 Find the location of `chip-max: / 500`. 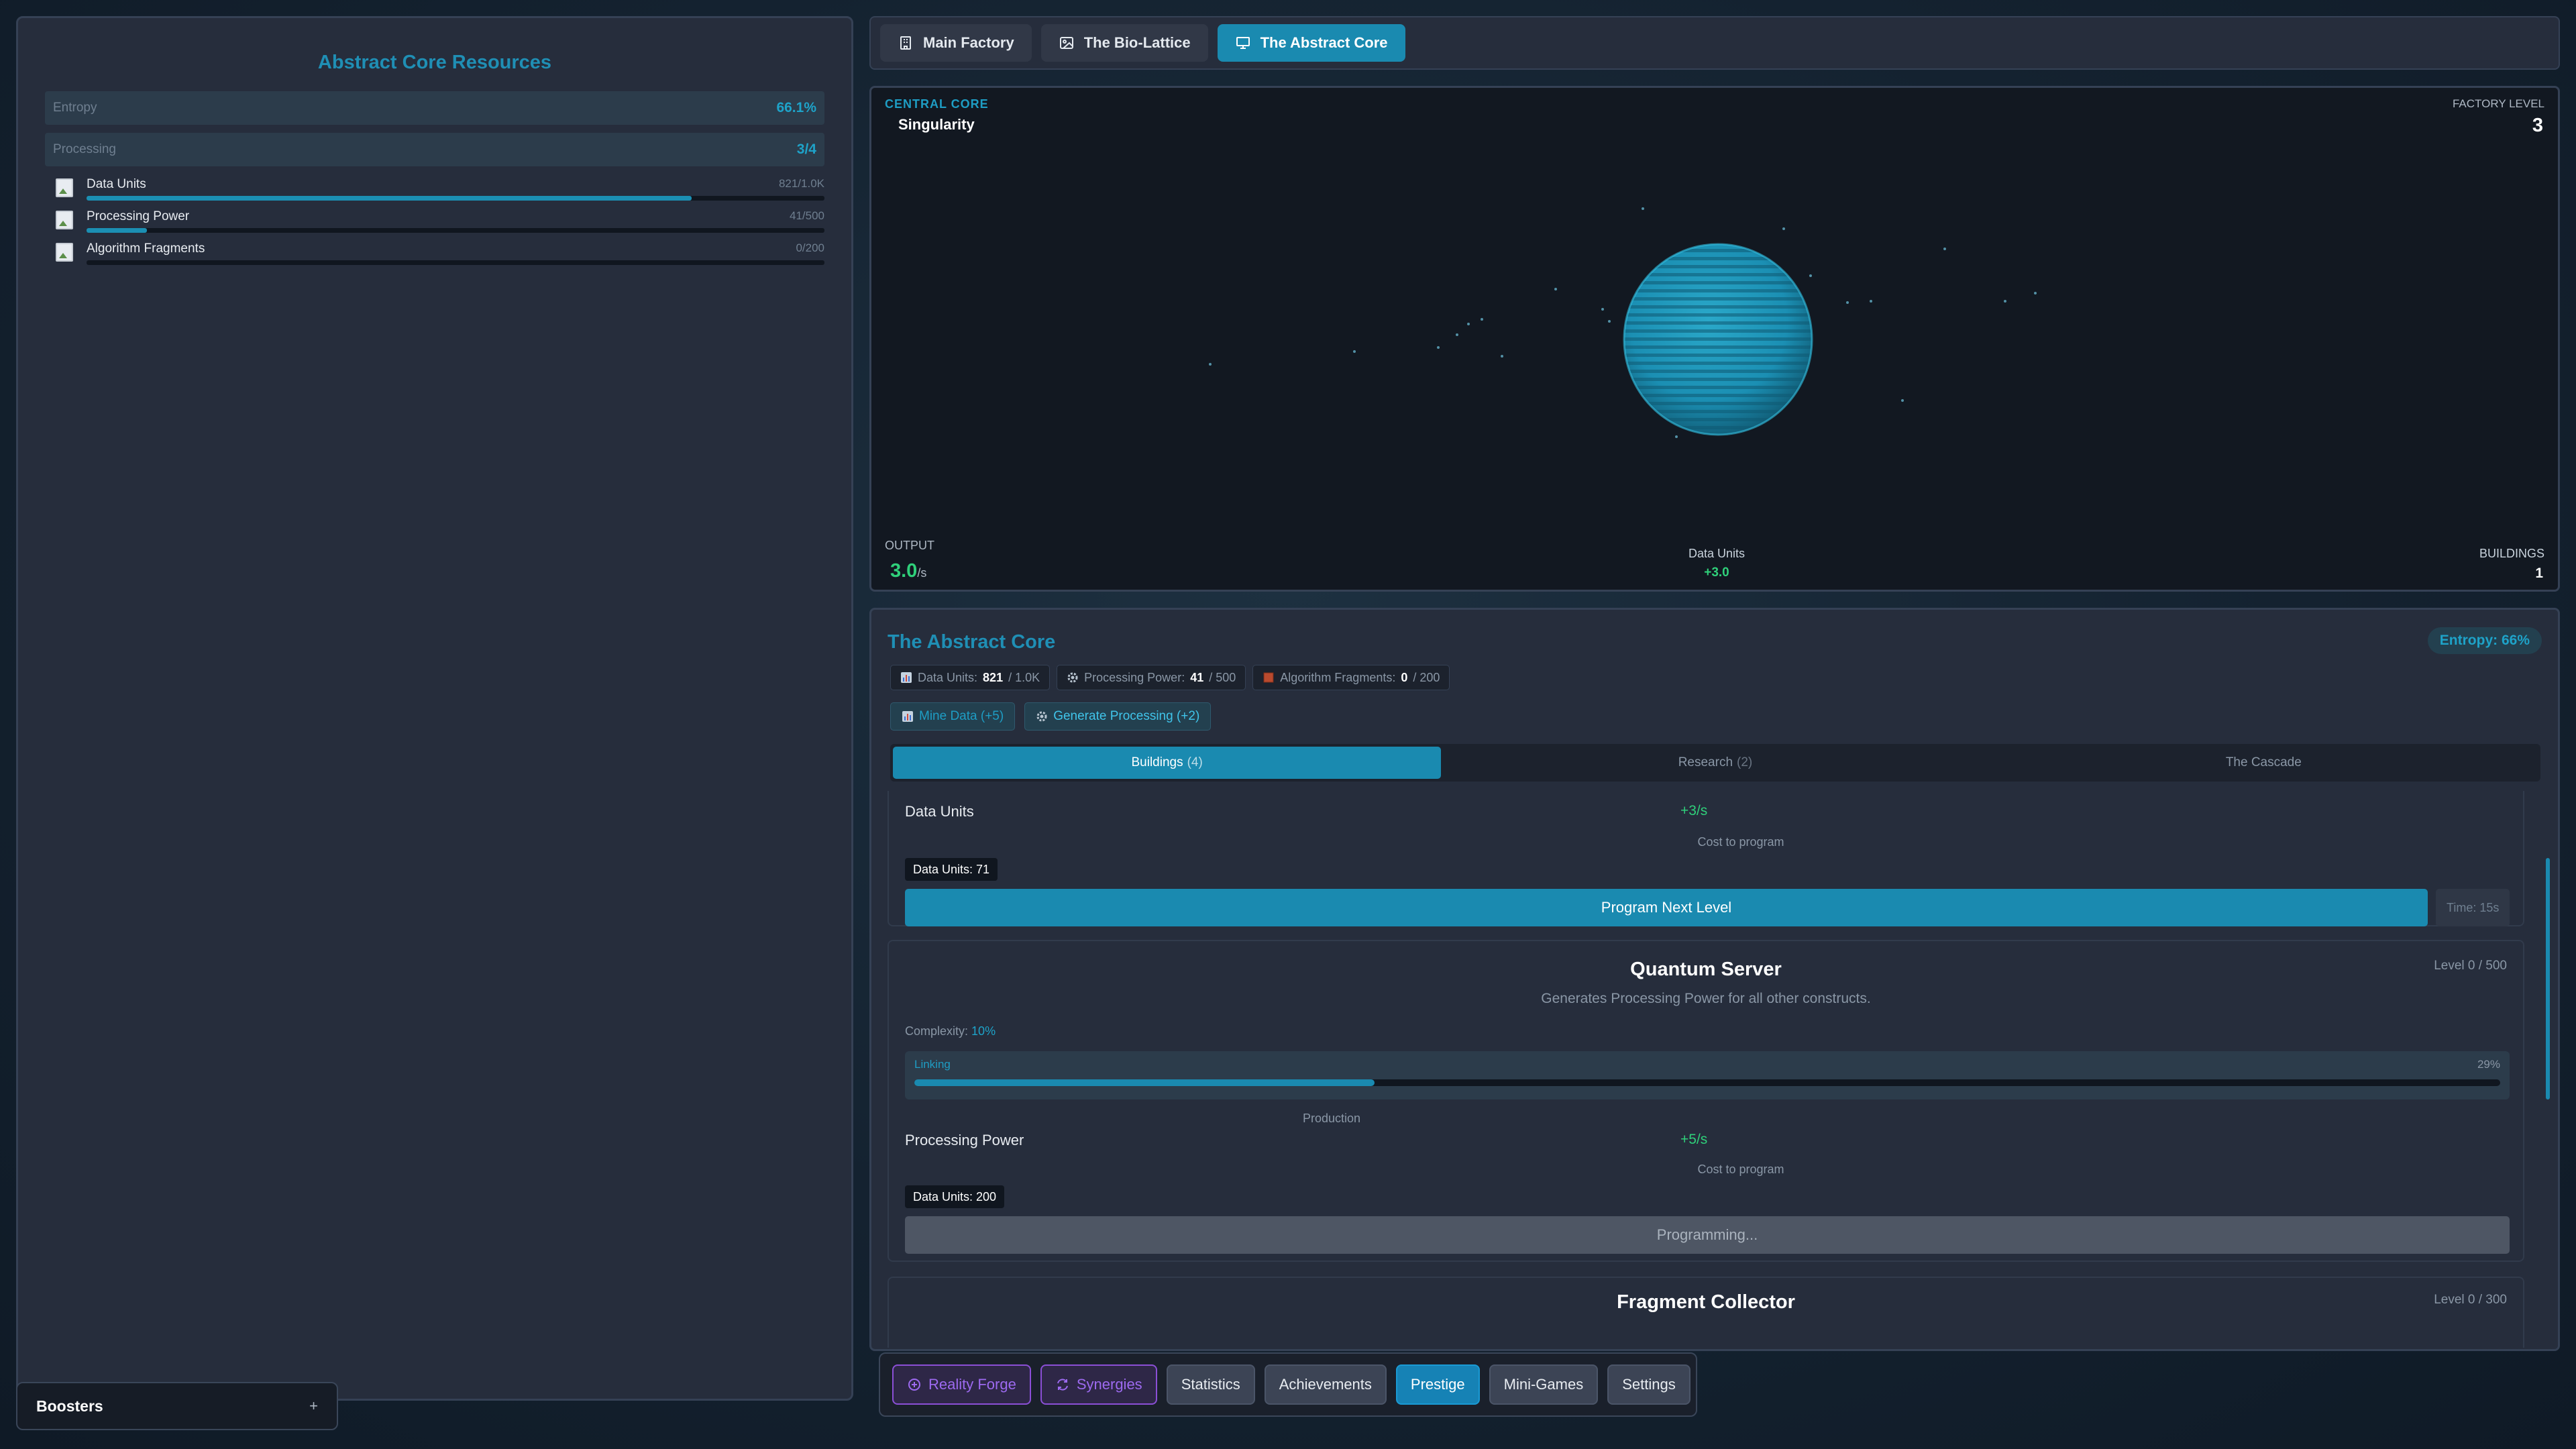

chip-max: / 500 is located at coordinates (1222, 677).